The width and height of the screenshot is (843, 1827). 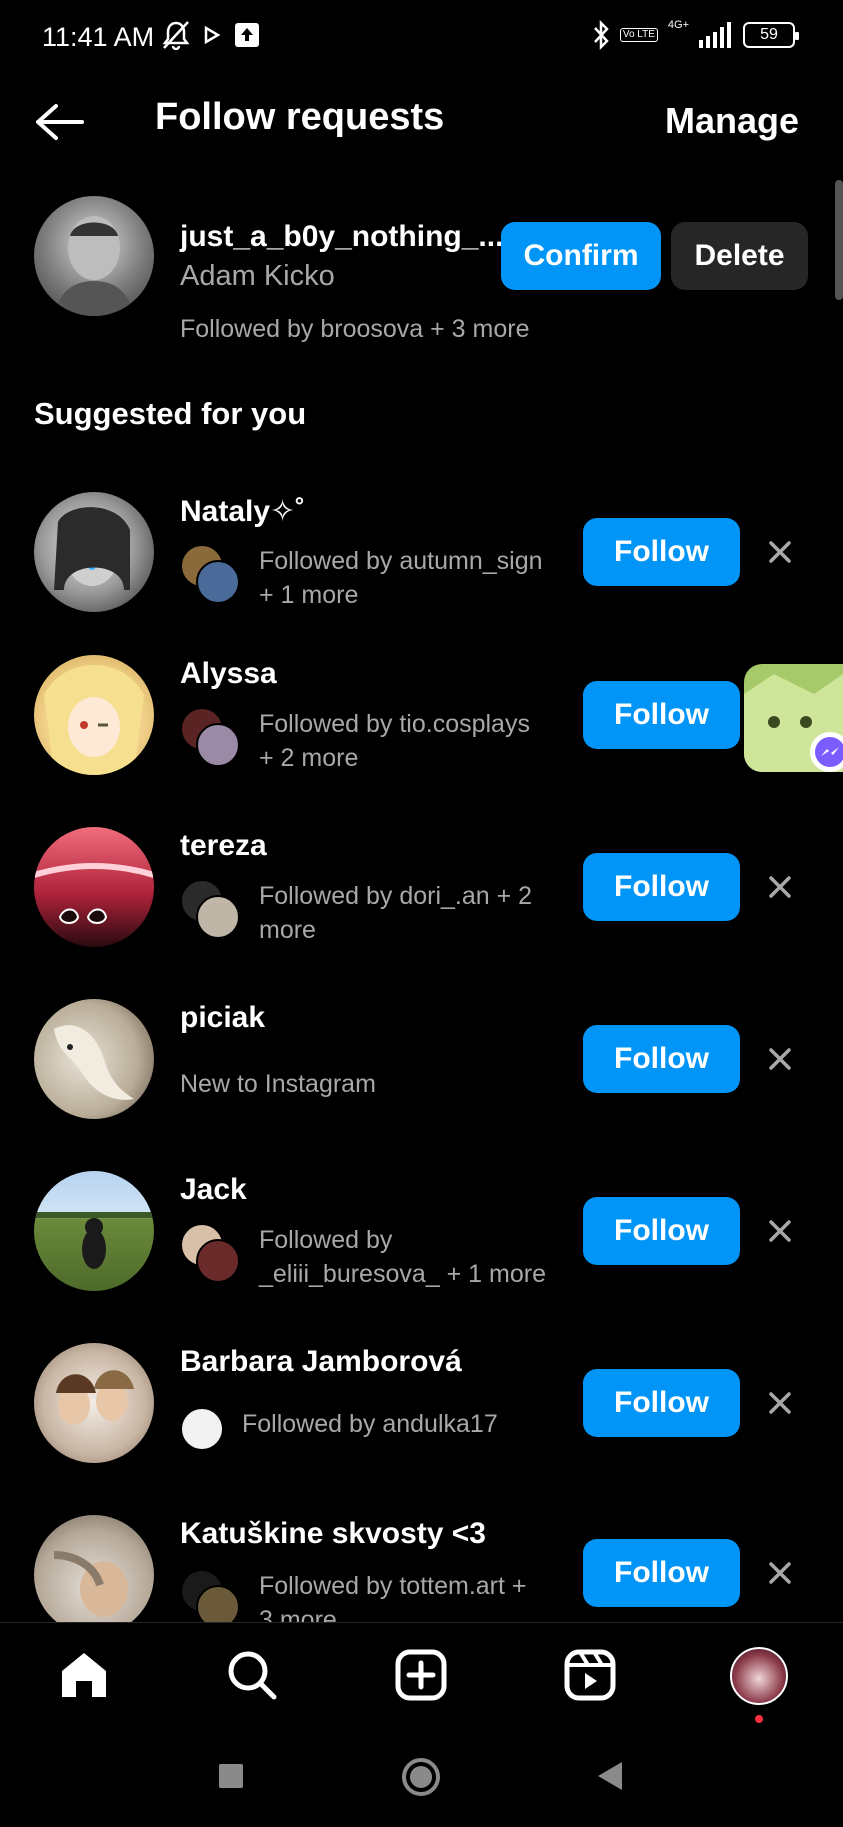 I want to click on suggestion-username: Barbara Jamborová, so click(x=321, y=1362).